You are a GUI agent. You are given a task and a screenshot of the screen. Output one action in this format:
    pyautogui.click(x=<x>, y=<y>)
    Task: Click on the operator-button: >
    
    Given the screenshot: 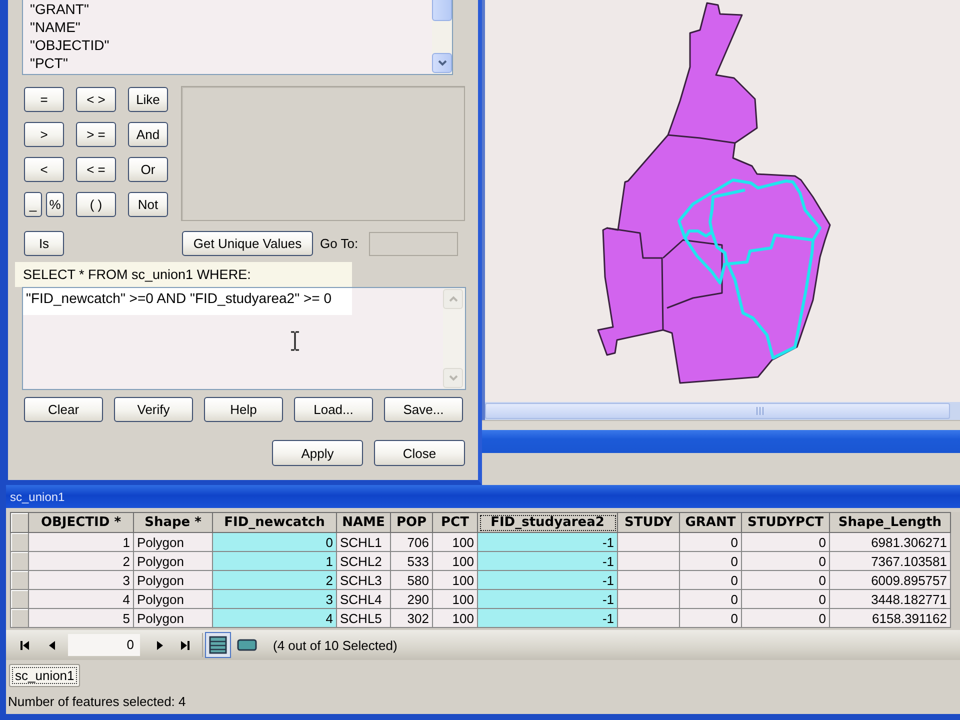 What is the action you would take?
    pyautogui.click(x=44, y=134)
    